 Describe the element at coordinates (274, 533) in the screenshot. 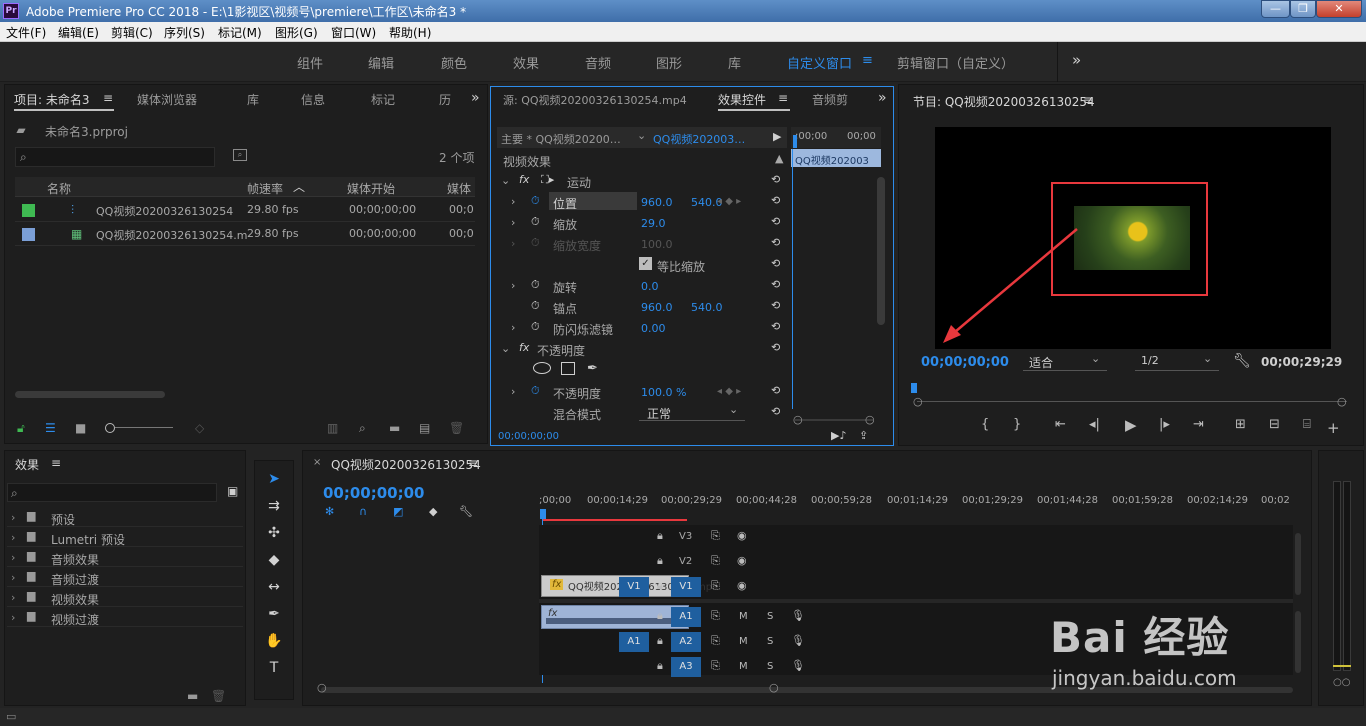

I see `ripple-edit-tool-icon: ✣` at that location.